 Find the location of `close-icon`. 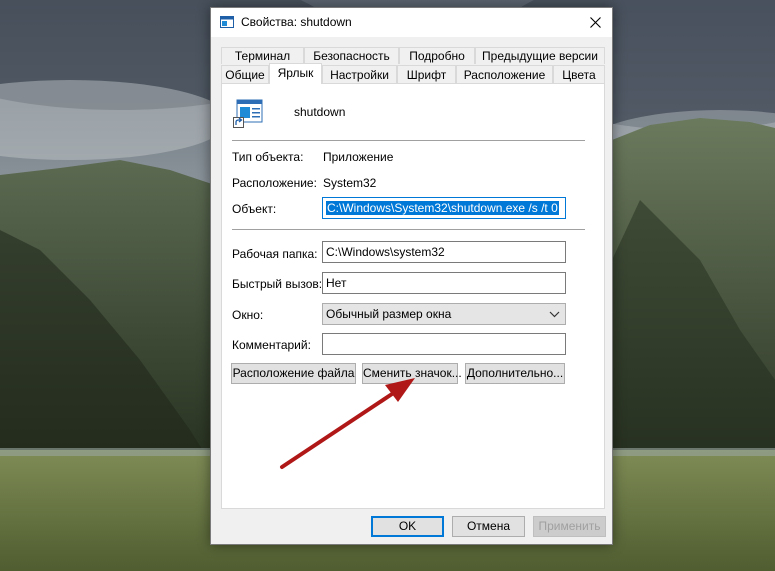

close-icon is located at coordinates (595, 22).